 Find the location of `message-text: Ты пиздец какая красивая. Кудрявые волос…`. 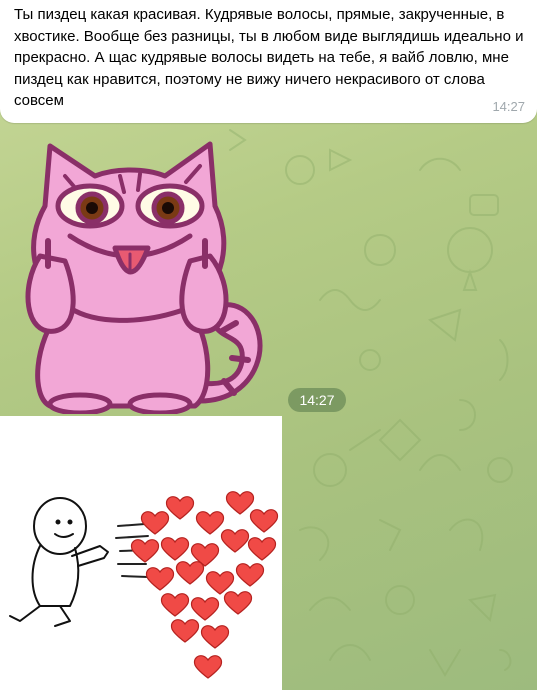

message-text: Ты пиздец какая красивая. Кудрявые волос… is located at coordinates (269, 57).